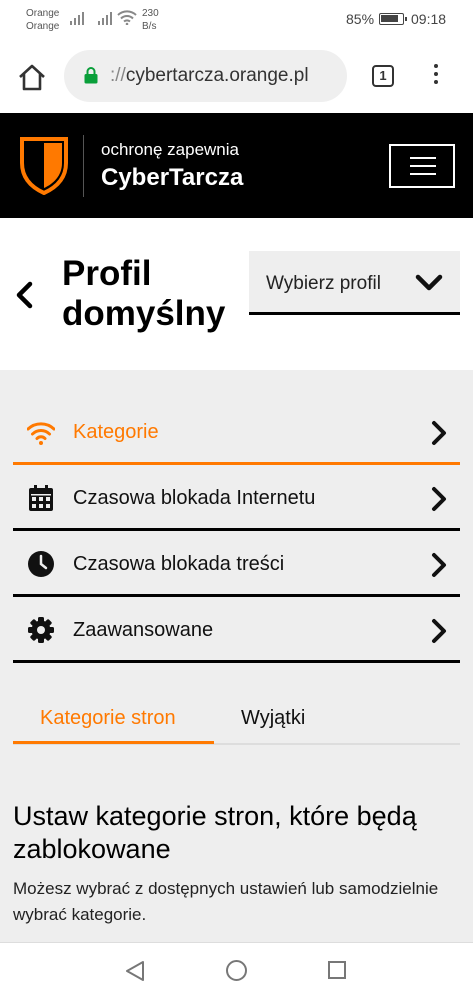 This screenshot has width=473, height=999. Describe the element at coordinates (273, 718) in the screenshot. I see `tab-wyjatki: Wyjątki` at that location.